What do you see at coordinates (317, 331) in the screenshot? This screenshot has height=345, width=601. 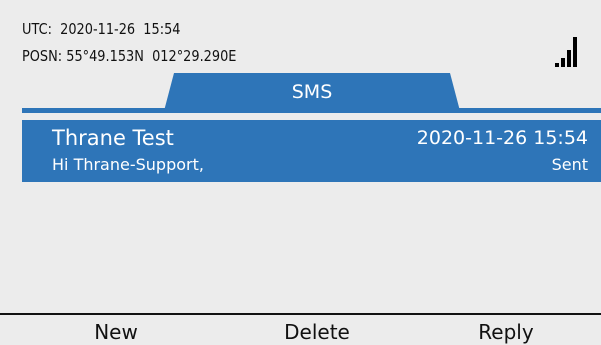 I see `delete-button: Delete` at bounding box center [317, 331].